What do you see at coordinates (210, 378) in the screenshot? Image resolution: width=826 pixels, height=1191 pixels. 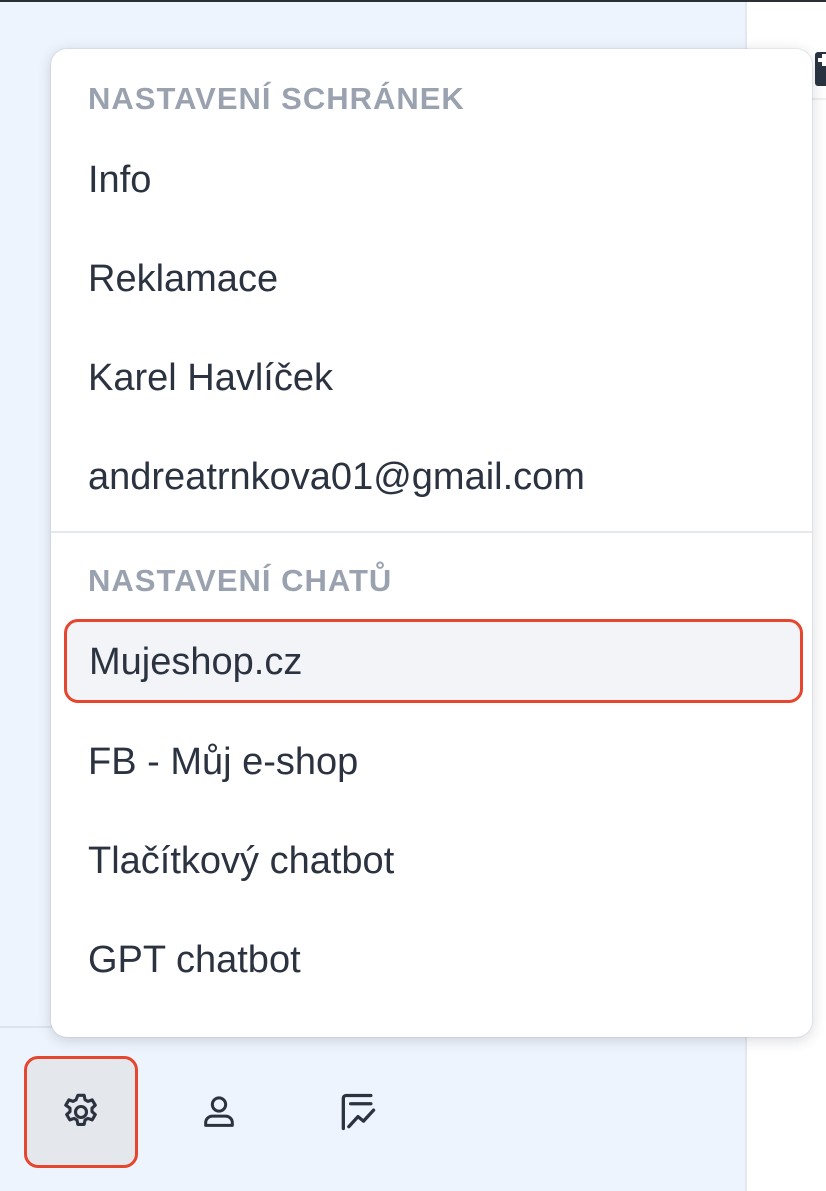 I see `menu-item-karel-havlicek: Karel Havlíček` at bounding box center [210, 378].